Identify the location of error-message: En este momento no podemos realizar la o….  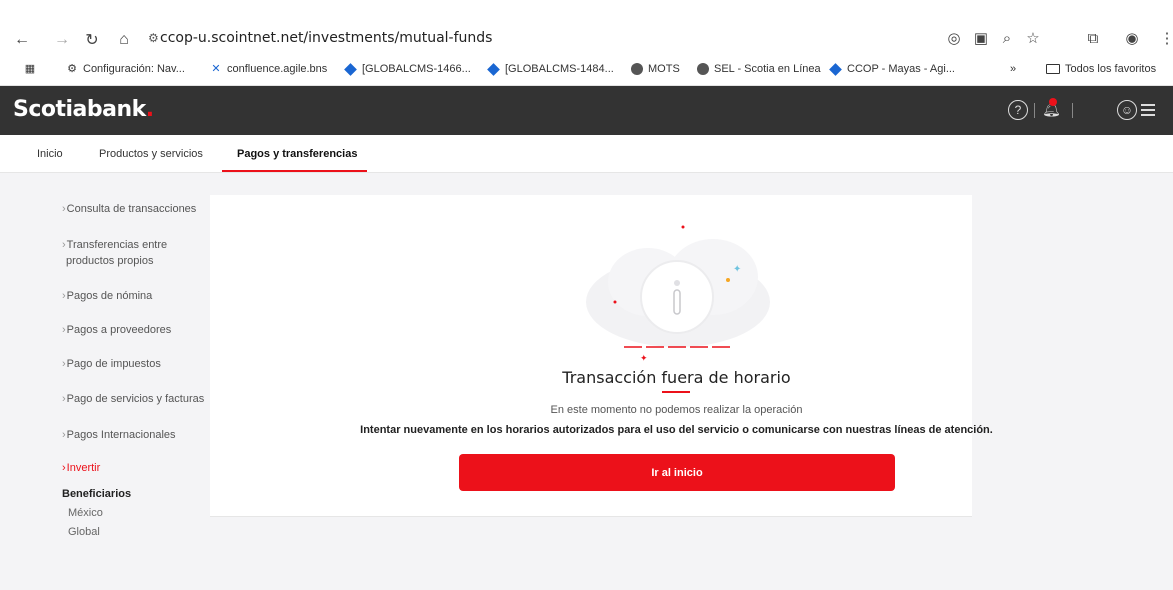
(676, 410).